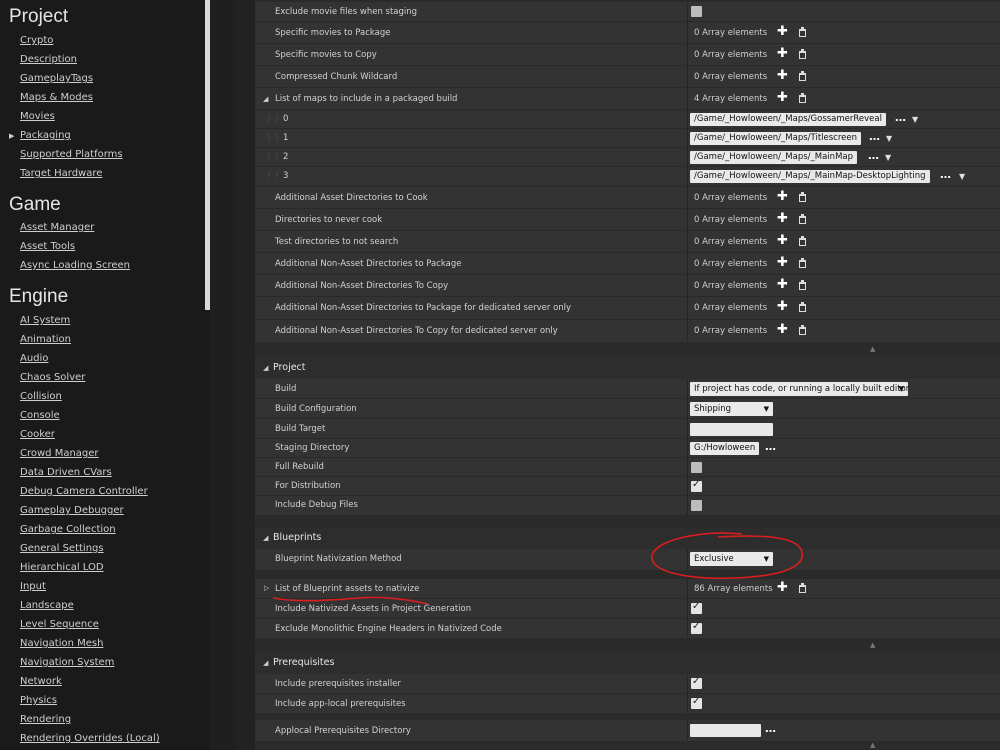 The height and width of the screenshot is (750, 1000). I want to click on sidebar-item-rendering-overrides: Rendering Overrides (Local), so click(90, 738).